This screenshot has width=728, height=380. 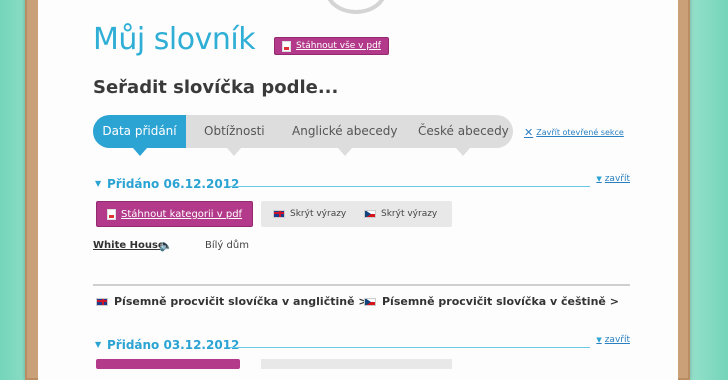 I want to click on tab-difficulty: Obtížnosti, so click(x=234, y=135).